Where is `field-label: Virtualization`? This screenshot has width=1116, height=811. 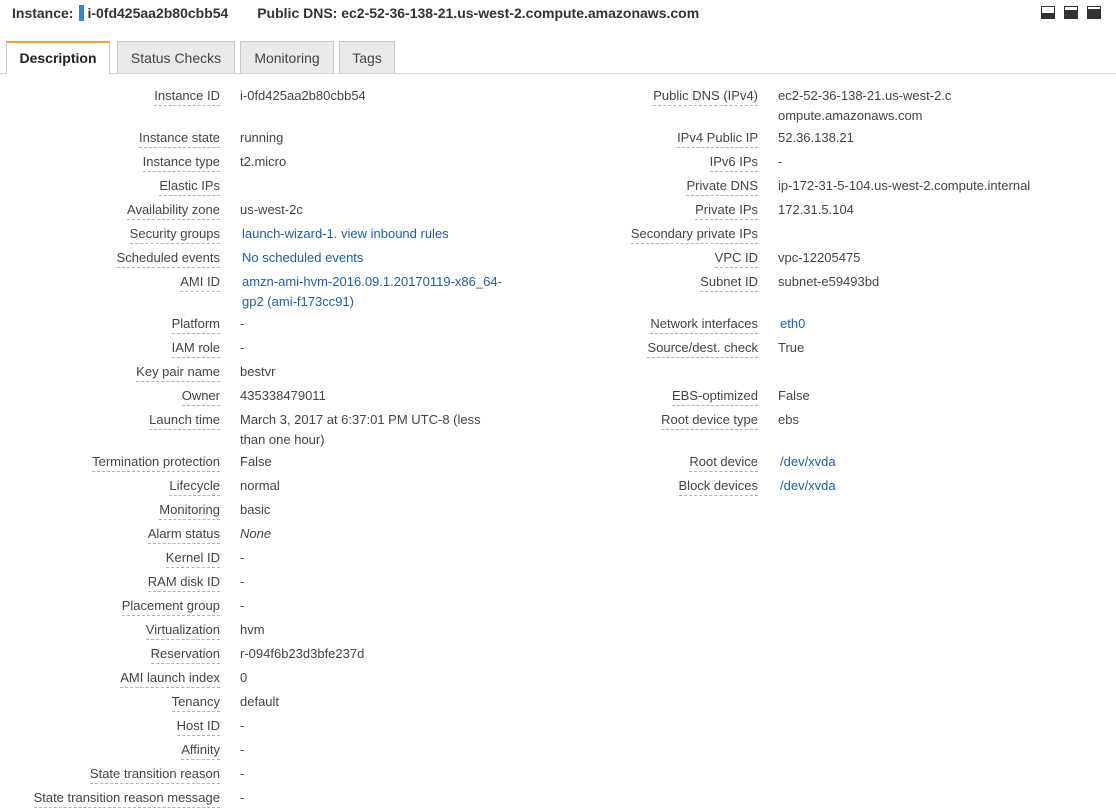
field-label: Virtualization is located at coordinates (182, 631).